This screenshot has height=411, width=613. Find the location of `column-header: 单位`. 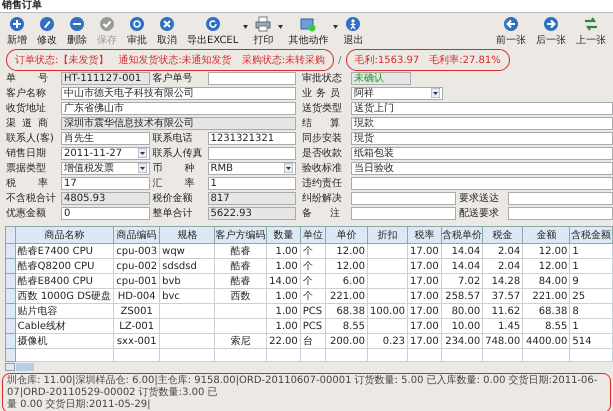

column-header: 单位 is located at coordinates (313, 235).